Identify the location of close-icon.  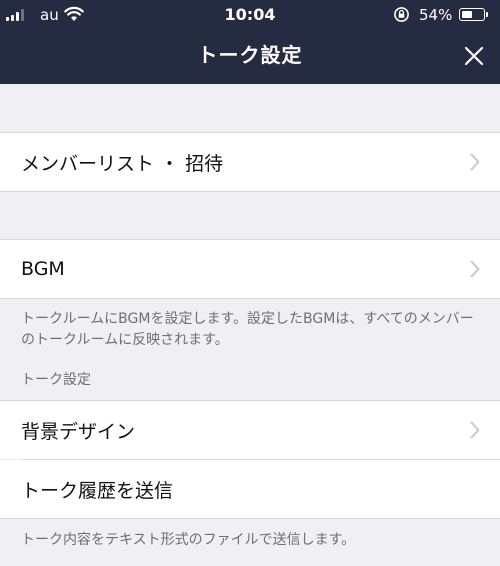
(474, 56).